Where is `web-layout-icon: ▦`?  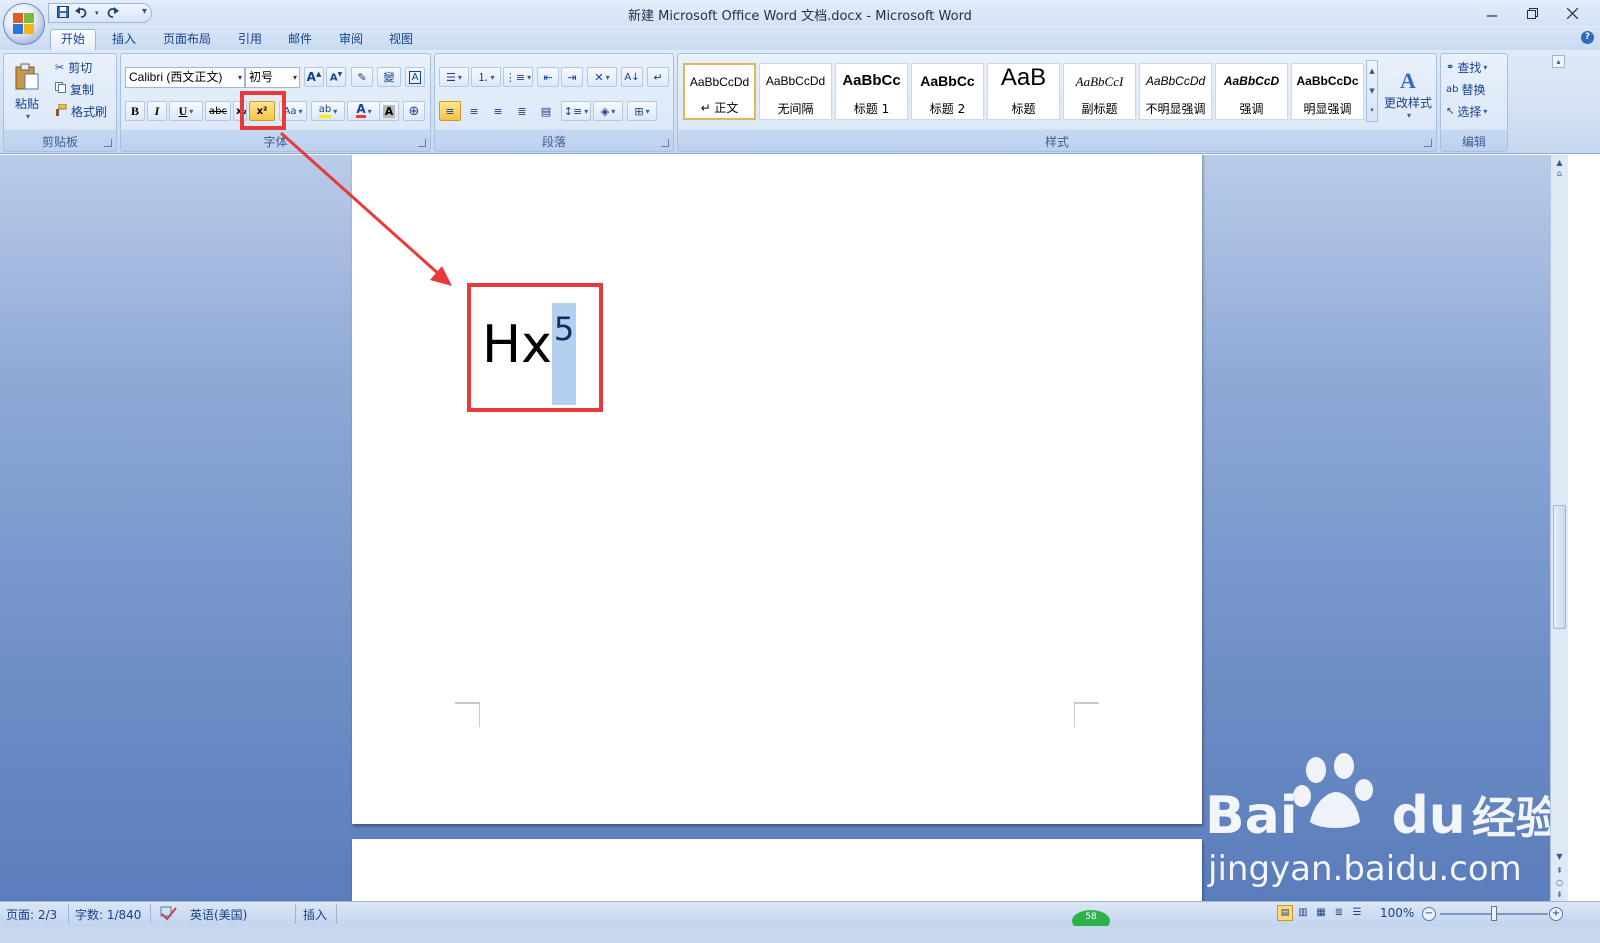
web-layout-icon: ▦ is located at coordinates (1321, 913).